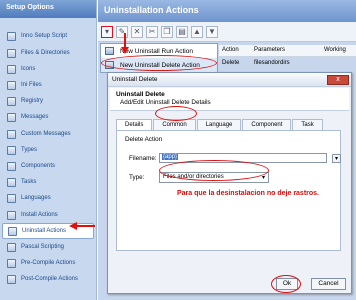  I want to click on sidebar-item-messages: Messages, so click(48, 117).